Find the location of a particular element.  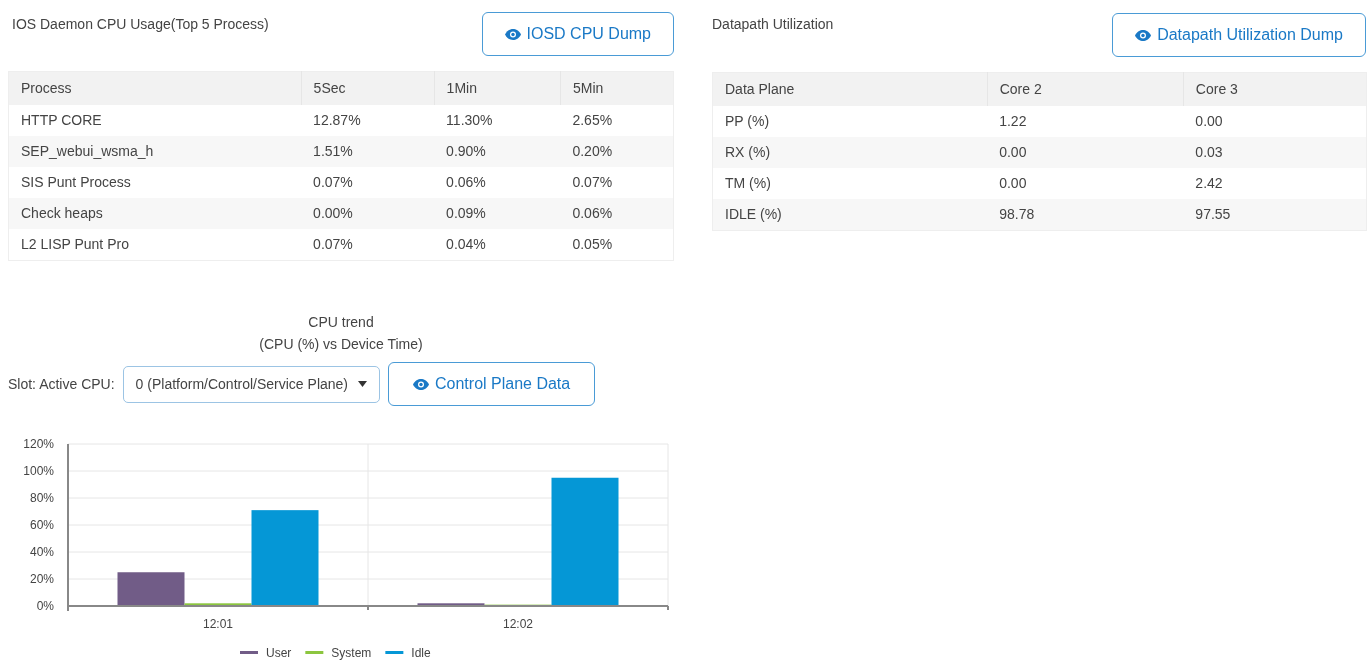

table-cell: 0.20% is located at coordinates (617, 151).